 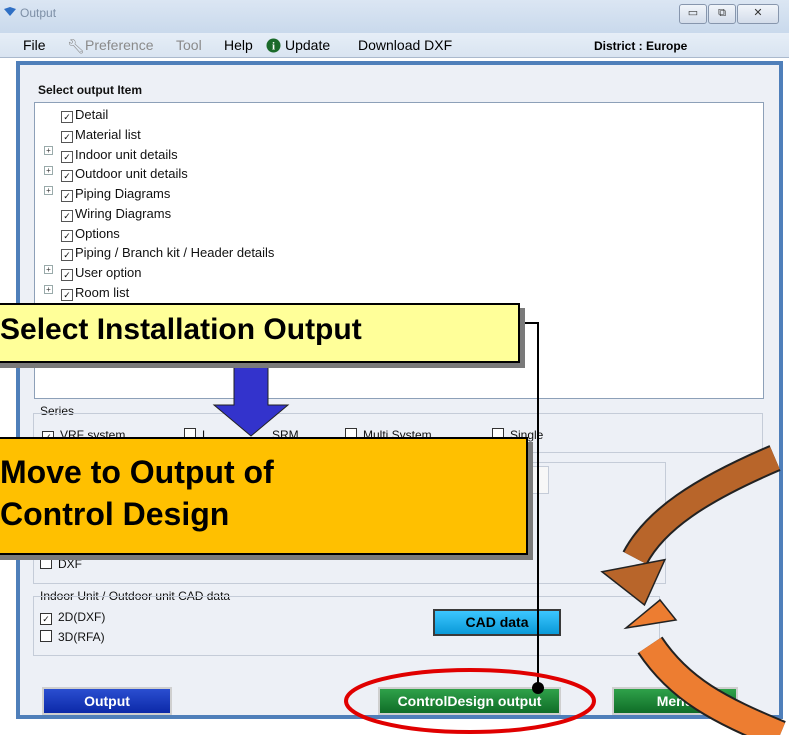 I want to click on callout-select-installation: Select Installation Output, so click(x=260, y=333).